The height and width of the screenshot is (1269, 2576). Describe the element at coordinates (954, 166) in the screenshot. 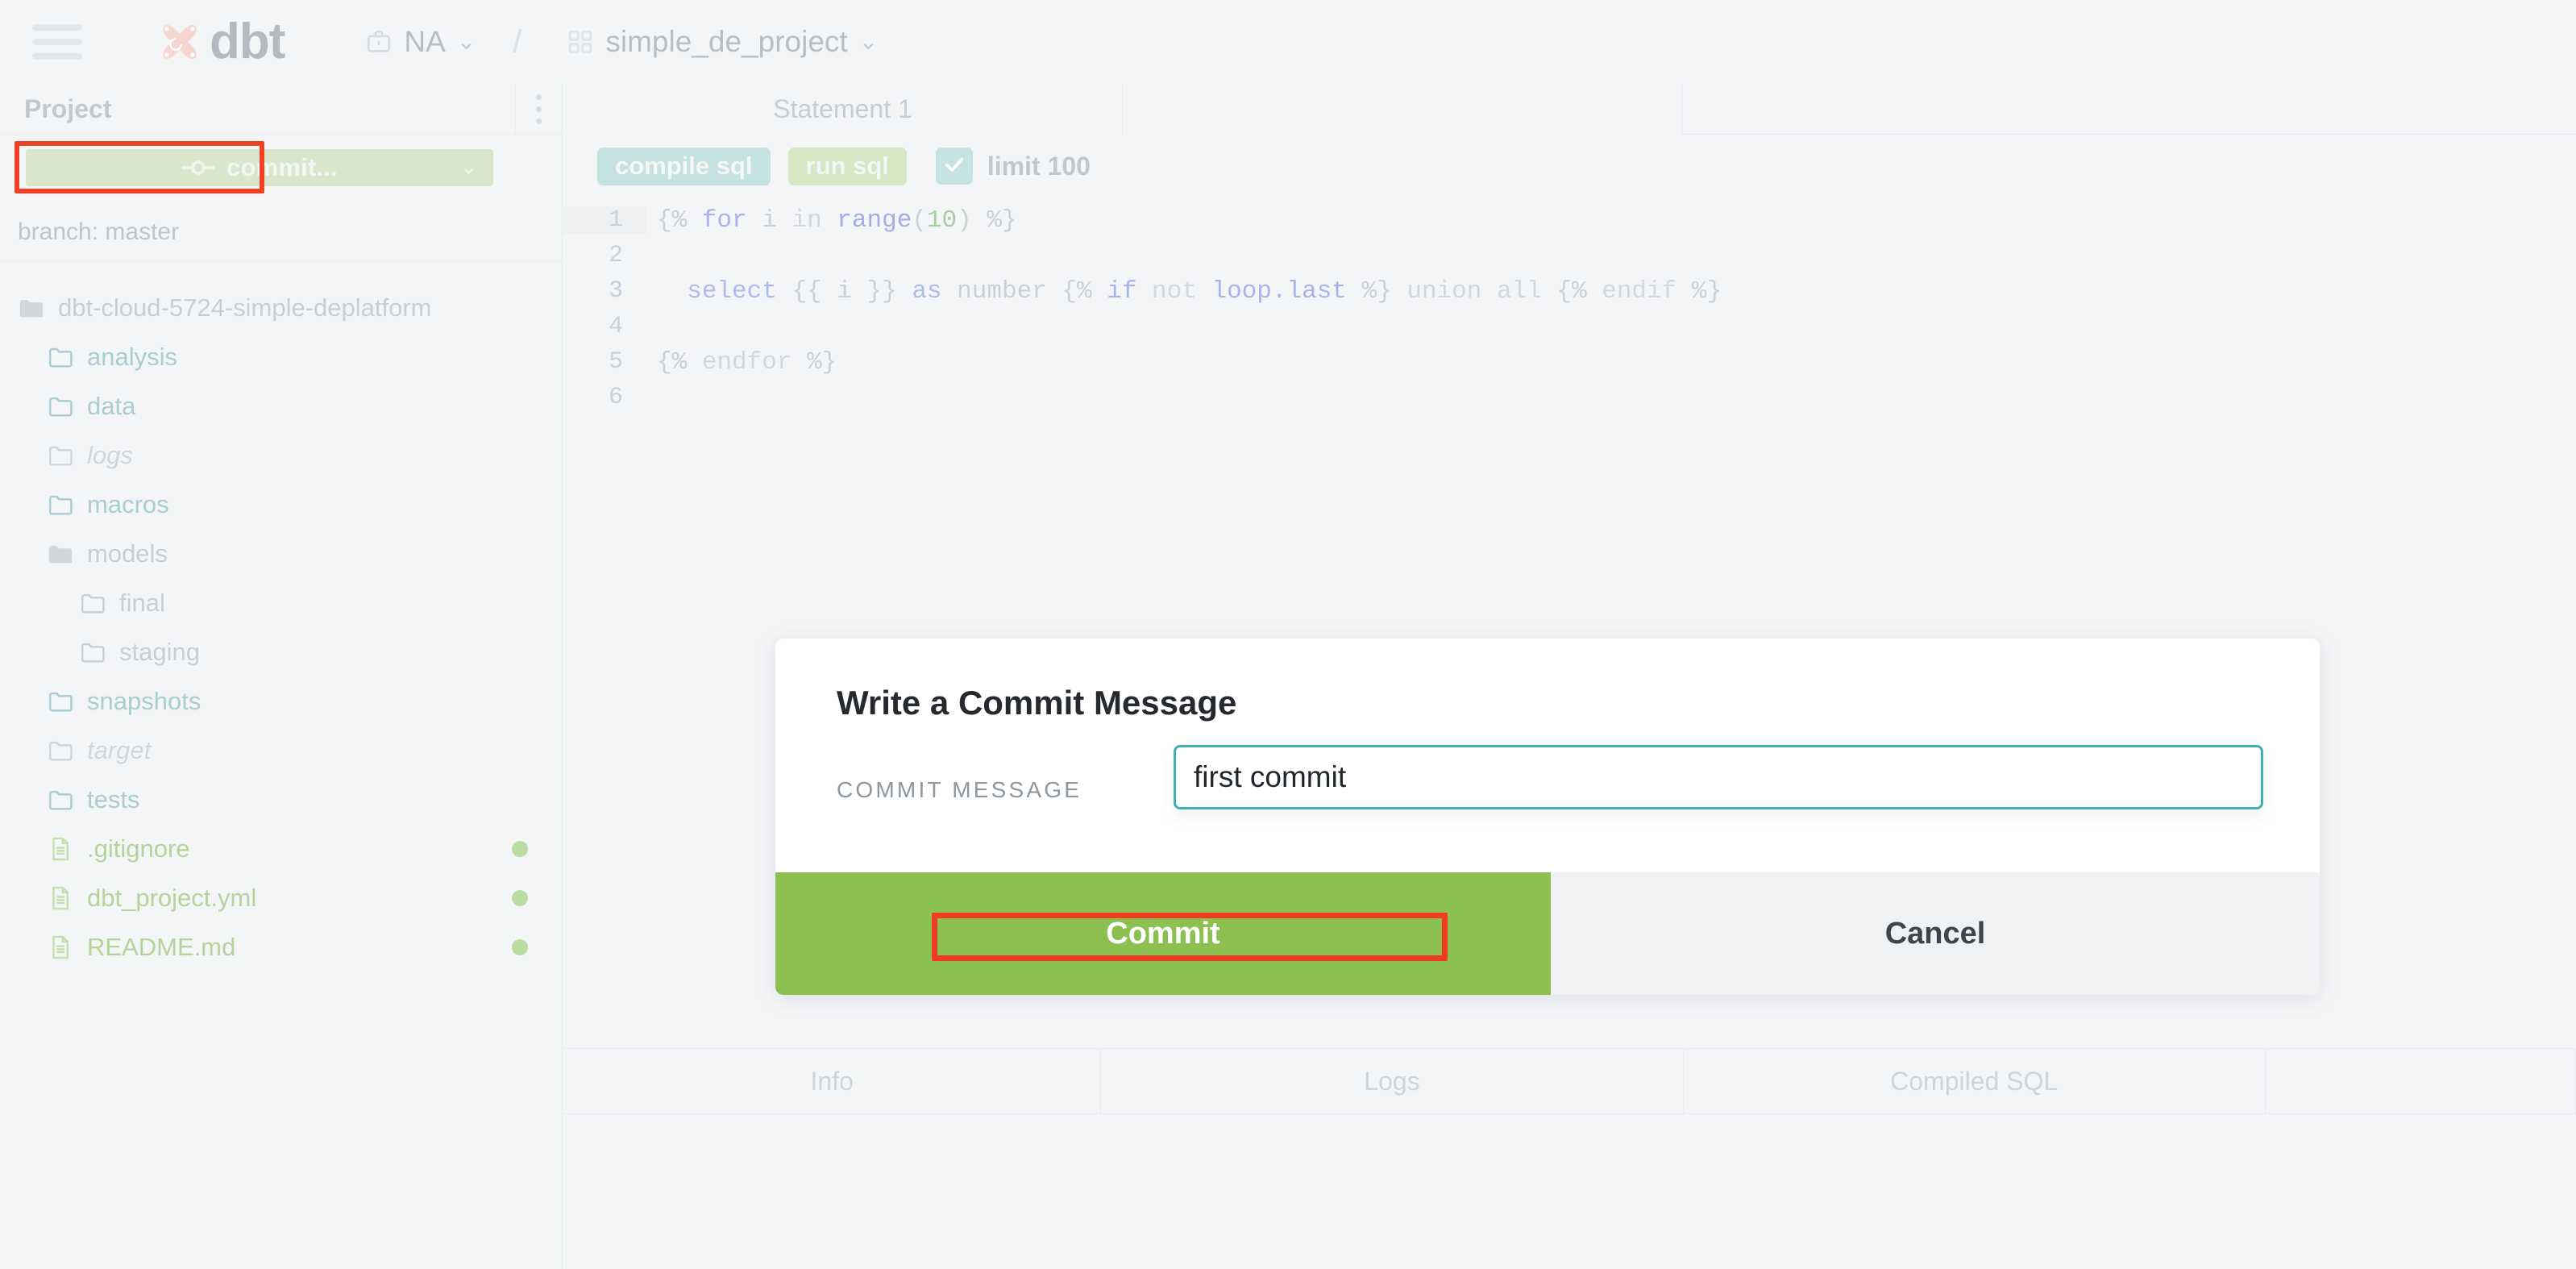

I see `limit-checkbox` at that location.